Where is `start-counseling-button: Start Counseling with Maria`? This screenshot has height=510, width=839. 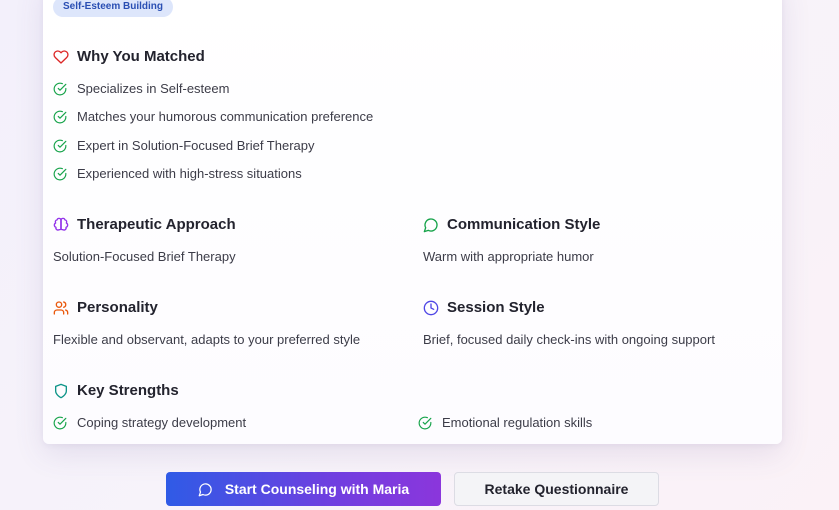
start-counseling-button: Start Counseling with Maria is located at coordinates (303, 489).